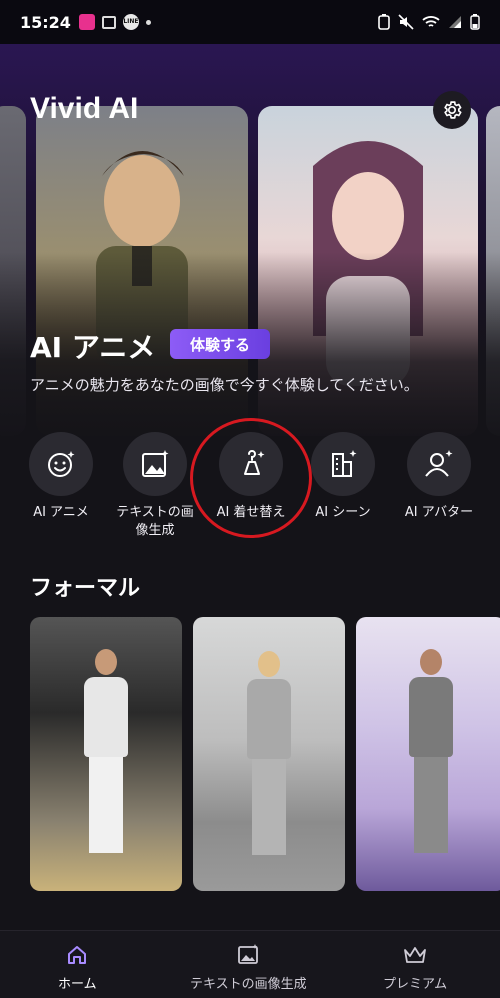 The image size is (500, 998). Describe the element at coordinates (77, 967) in the screenshot. I see `nav-home: ホーム` at that location.